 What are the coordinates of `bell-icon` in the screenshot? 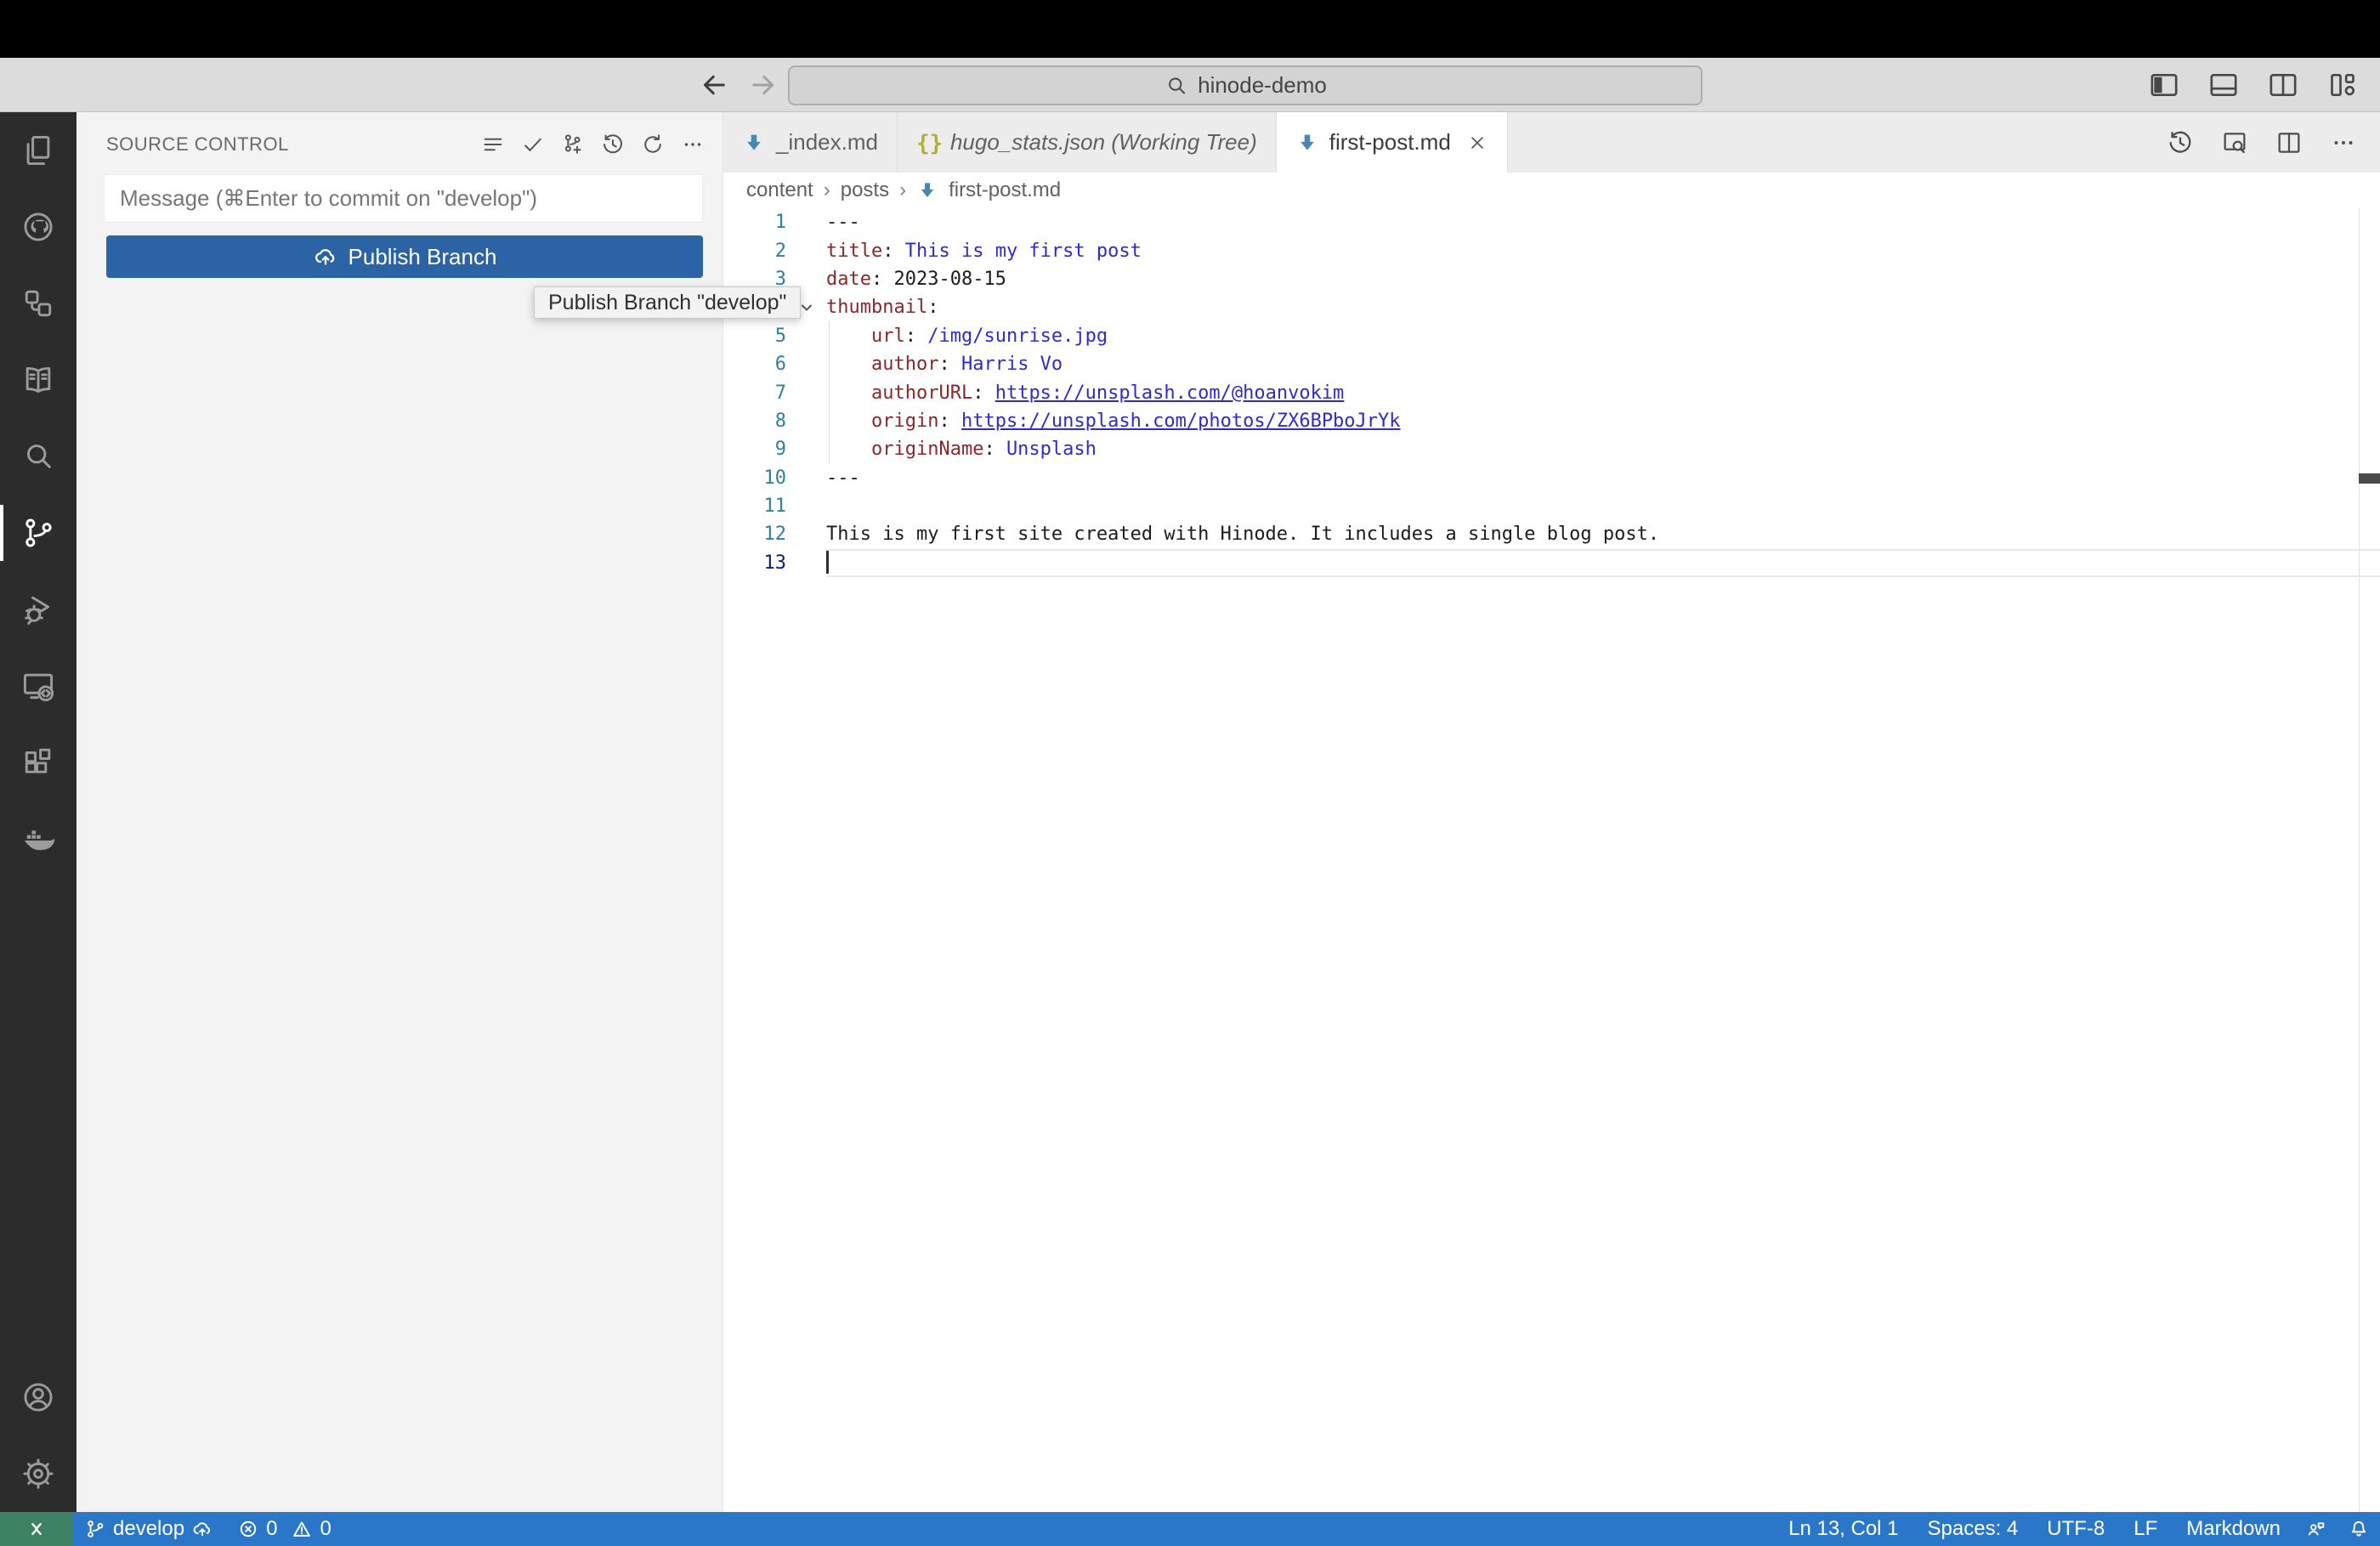 It's located at (2359, 1529).